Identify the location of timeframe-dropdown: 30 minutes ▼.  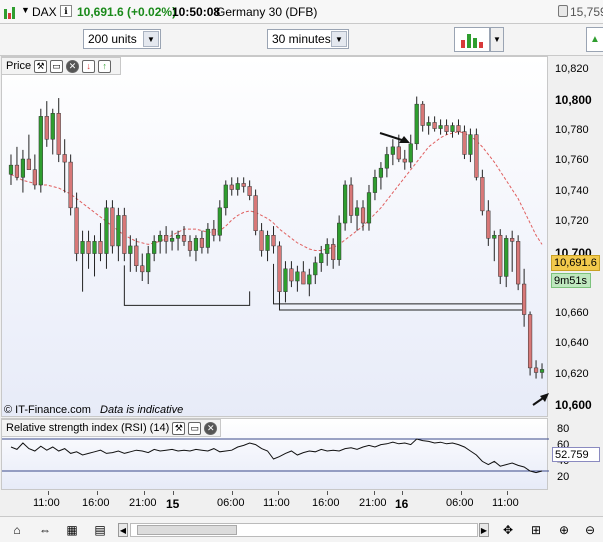
(308, 39).